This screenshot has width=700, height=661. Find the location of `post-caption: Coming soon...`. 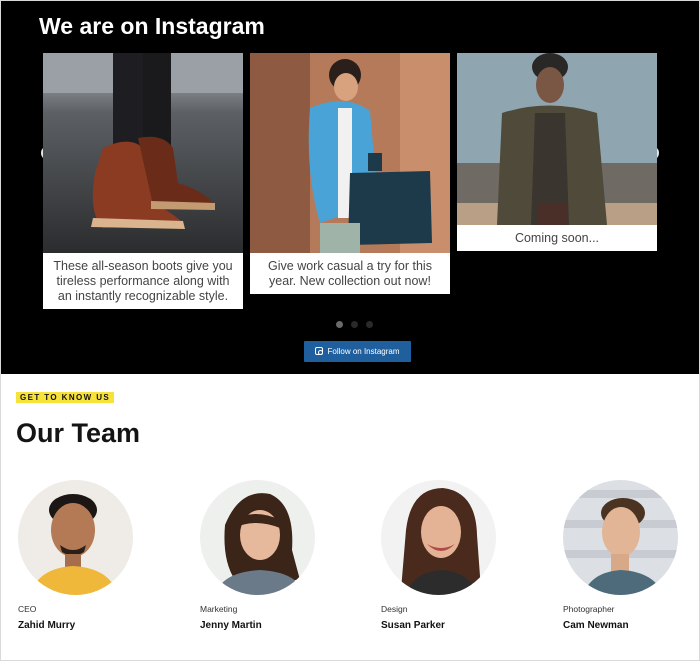

post-caption: Coming soon... is located at coordinates (557, 238).